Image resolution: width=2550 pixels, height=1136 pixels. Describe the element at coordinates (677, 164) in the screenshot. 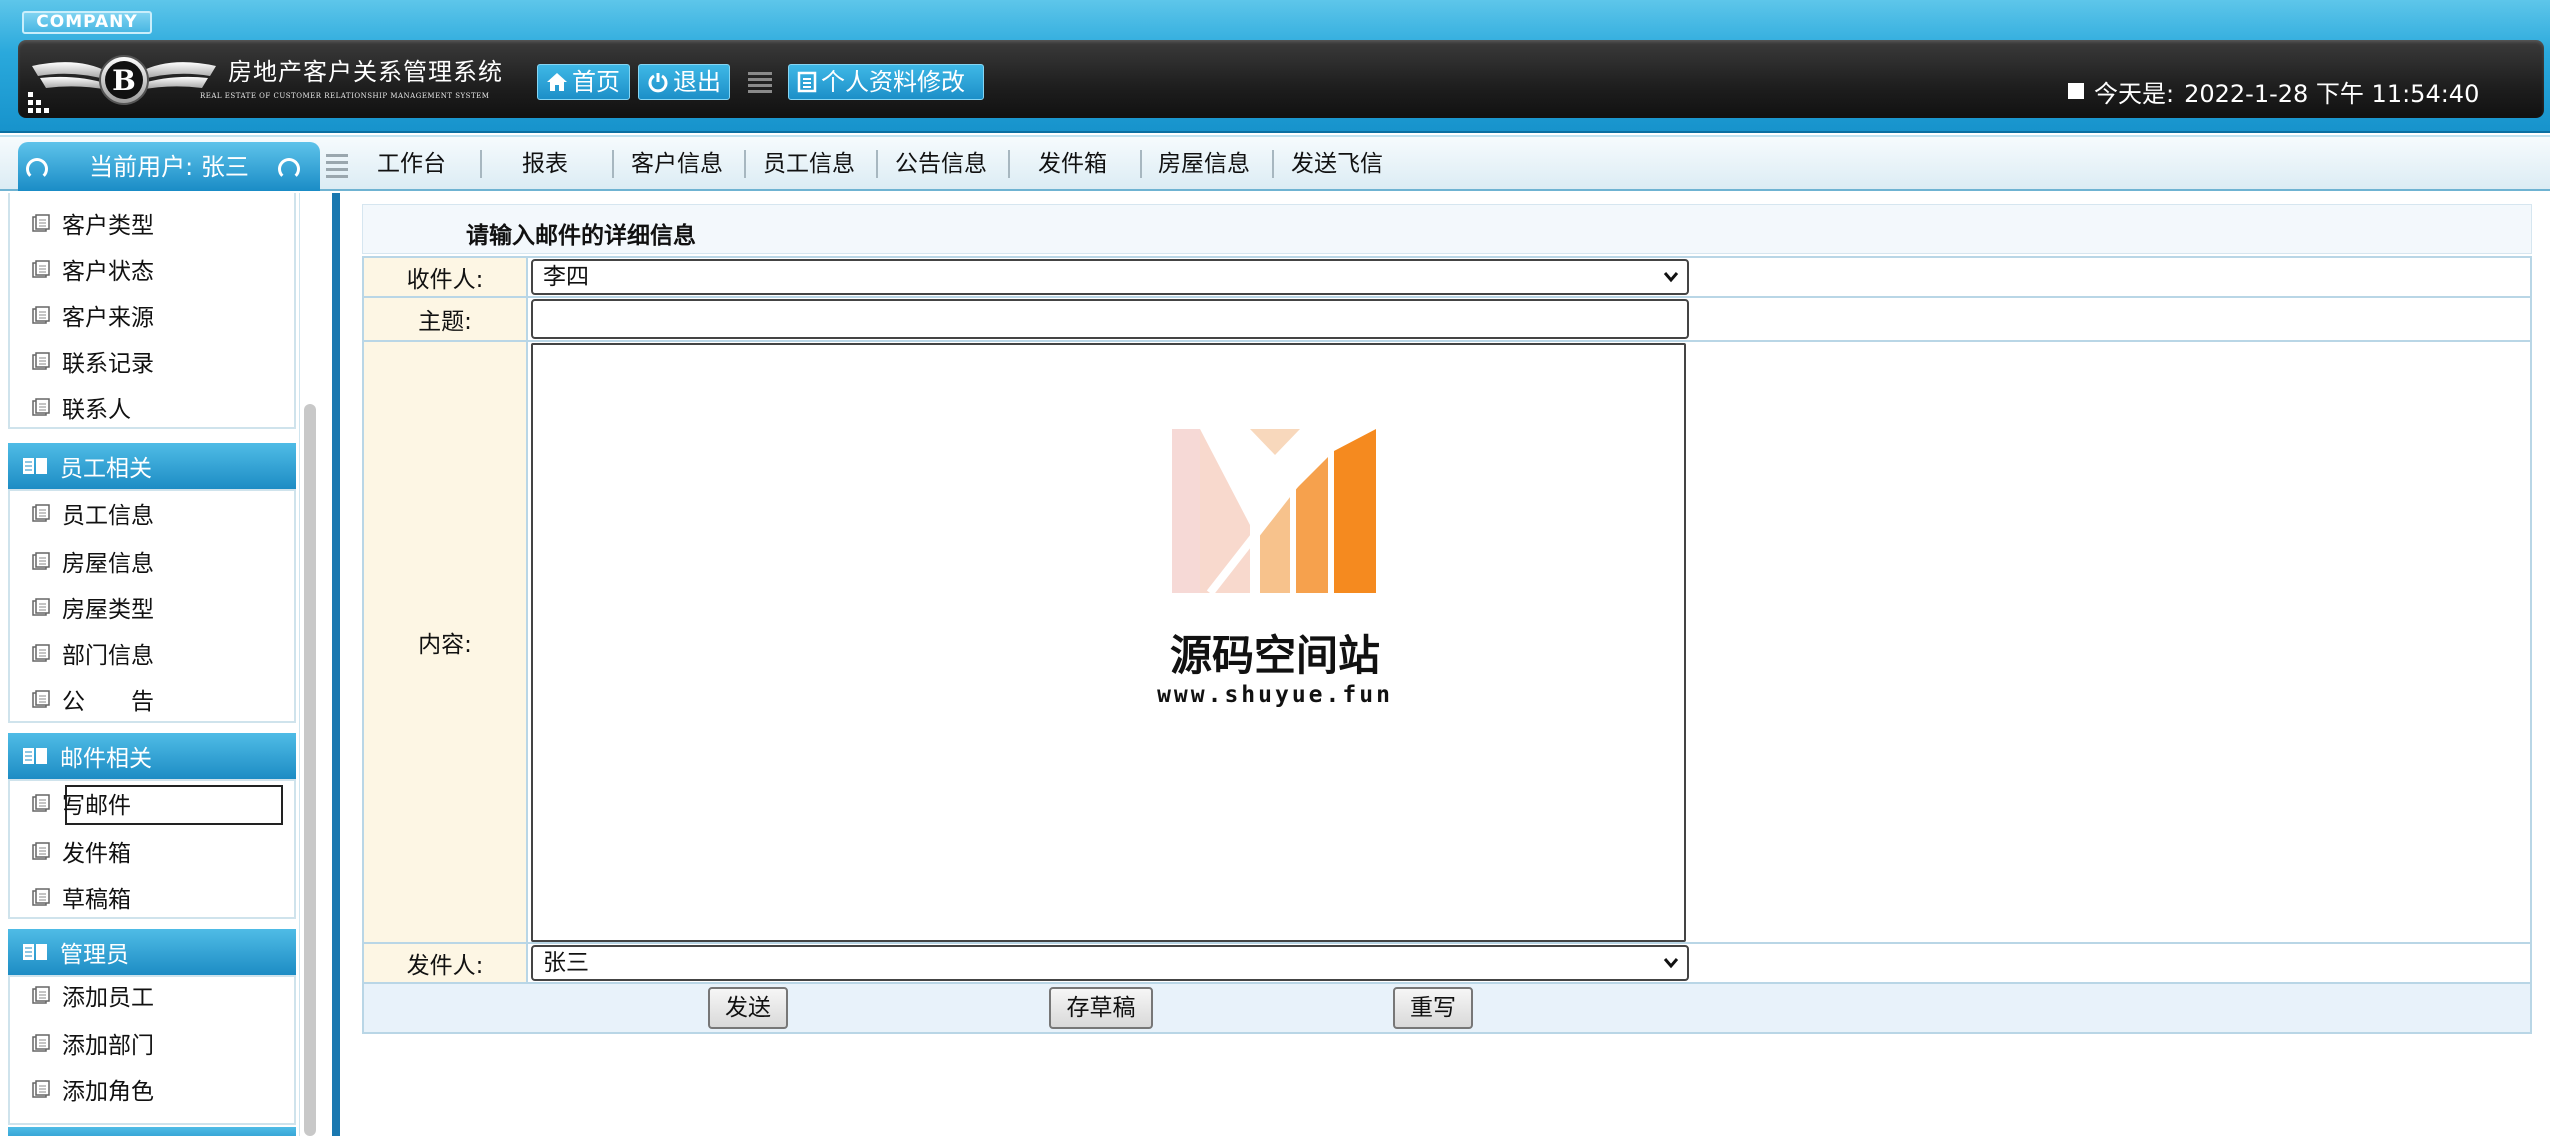

I see `nav-item-customer-info: 客户信息` at that location.